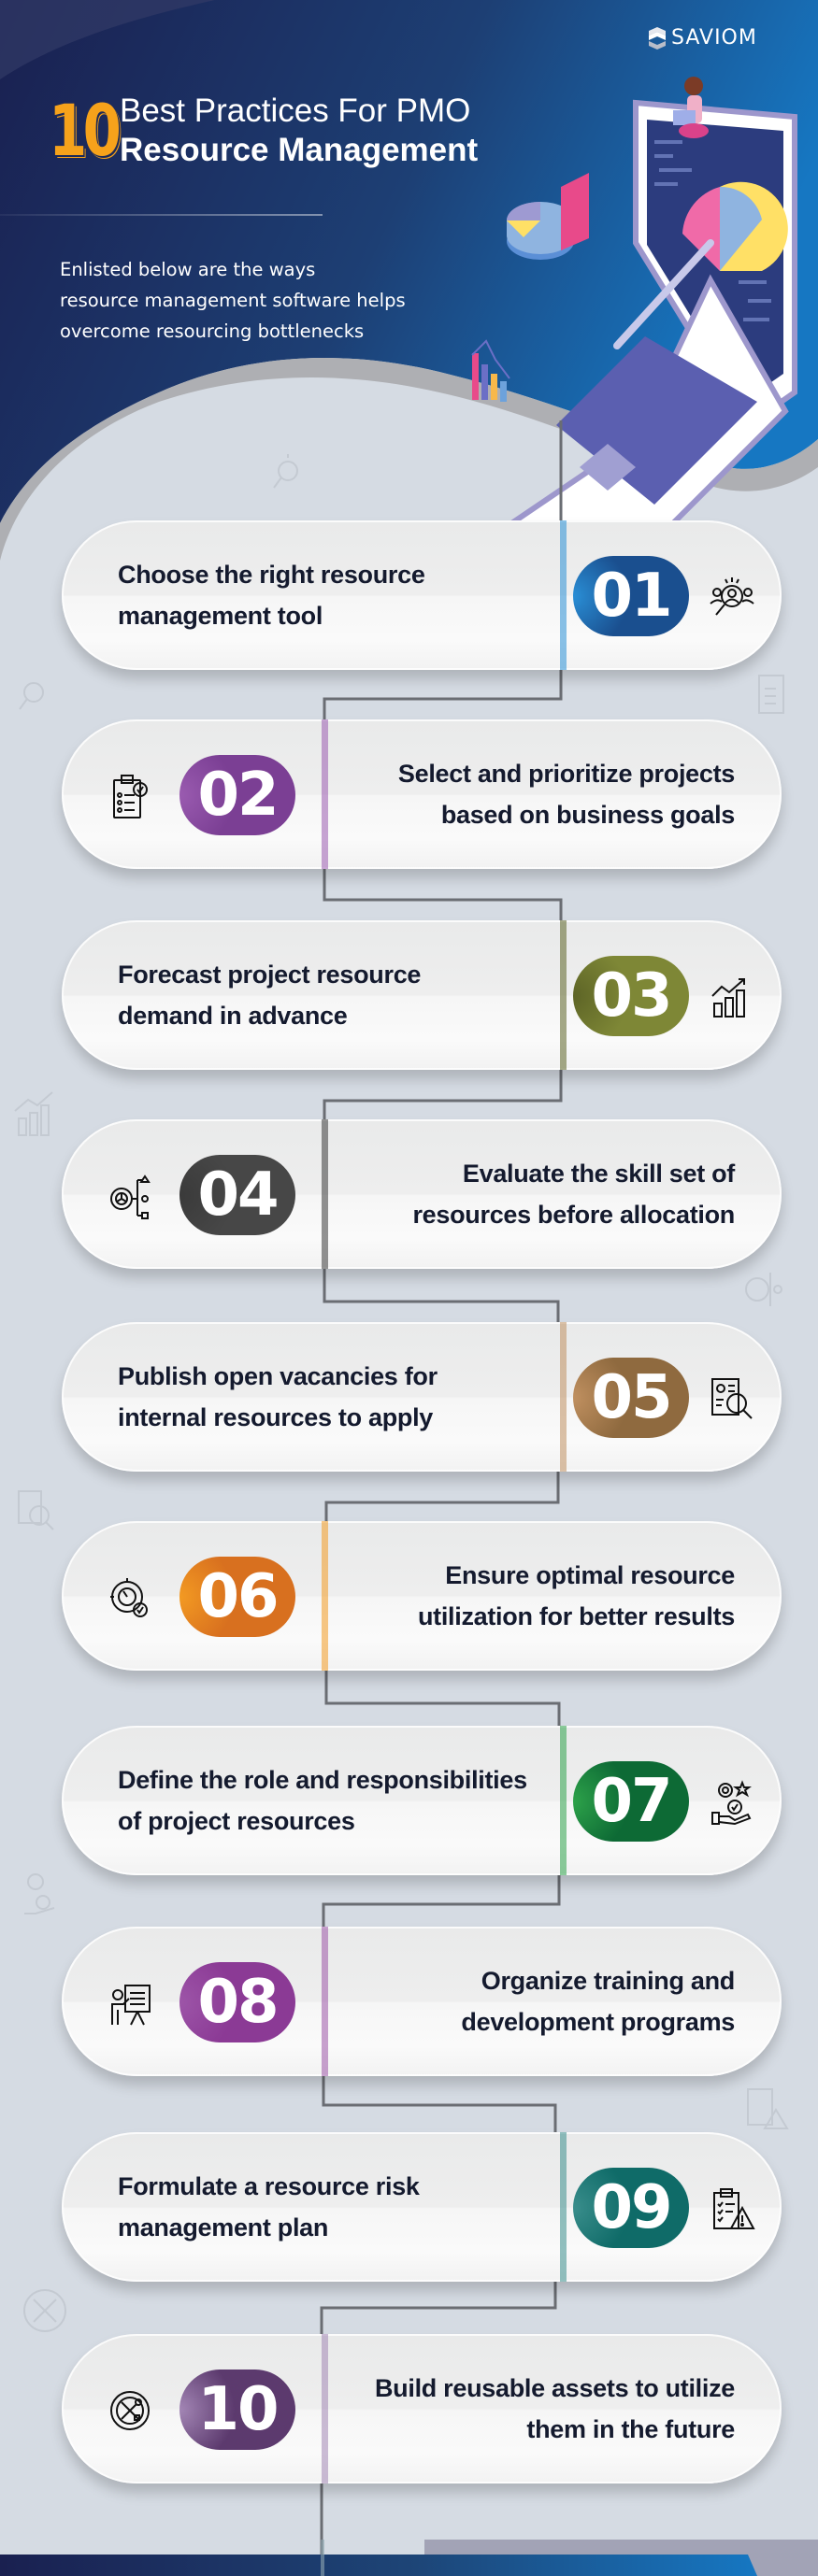 The width and height of the screenshot is (818, 2576). I want to click on practice-text-line: Formulate a resource risk, so click(269, 2186).